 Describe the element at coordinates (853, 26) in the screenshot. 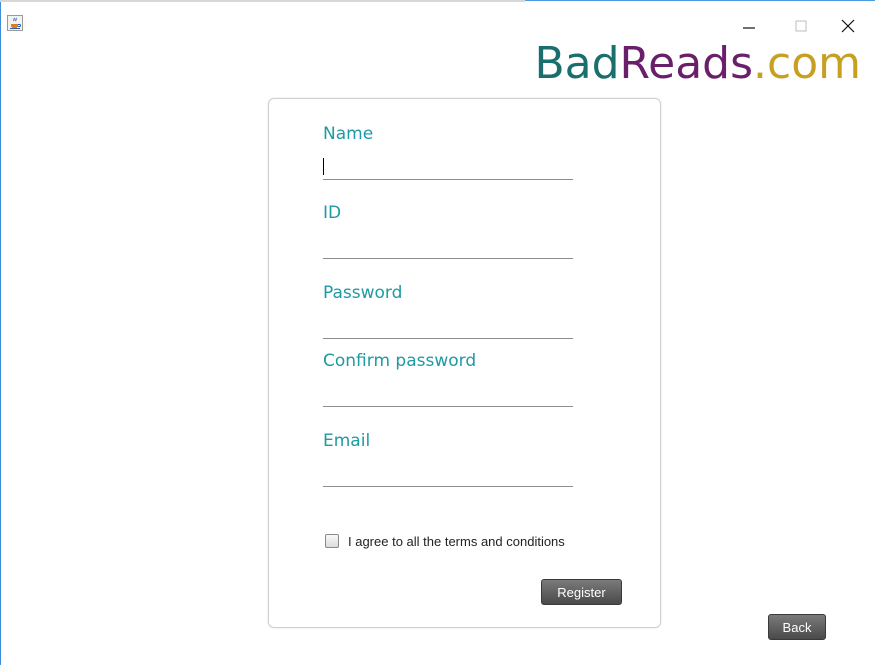

I see `close-icon` at that location.